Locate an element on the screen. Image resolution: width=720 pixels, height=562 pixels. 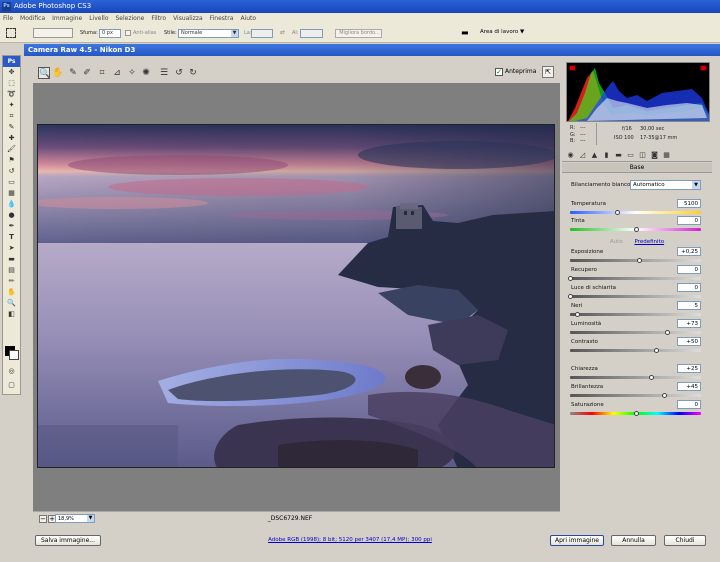
red-eye-icon: ✺ is located at coordinates (146, 73).